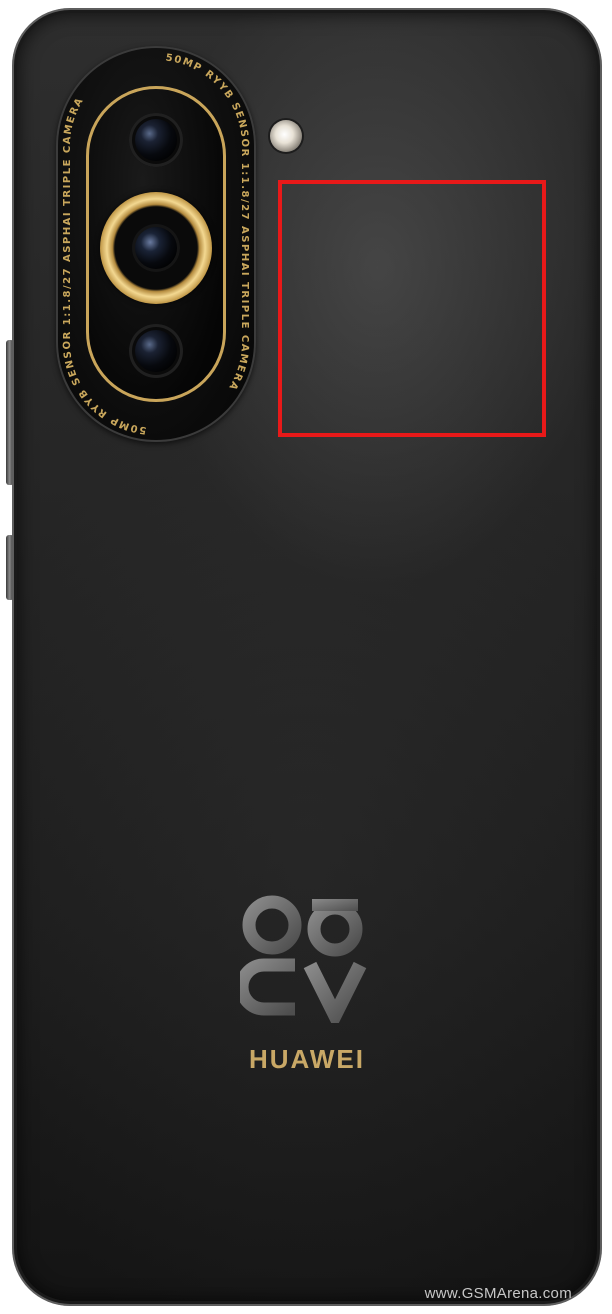 Image resolution: width=612 pixels, height=1314 pixels. I want to click on camera-label-triple-right: AI TRIPLE CAMERA, so click(238, 328).